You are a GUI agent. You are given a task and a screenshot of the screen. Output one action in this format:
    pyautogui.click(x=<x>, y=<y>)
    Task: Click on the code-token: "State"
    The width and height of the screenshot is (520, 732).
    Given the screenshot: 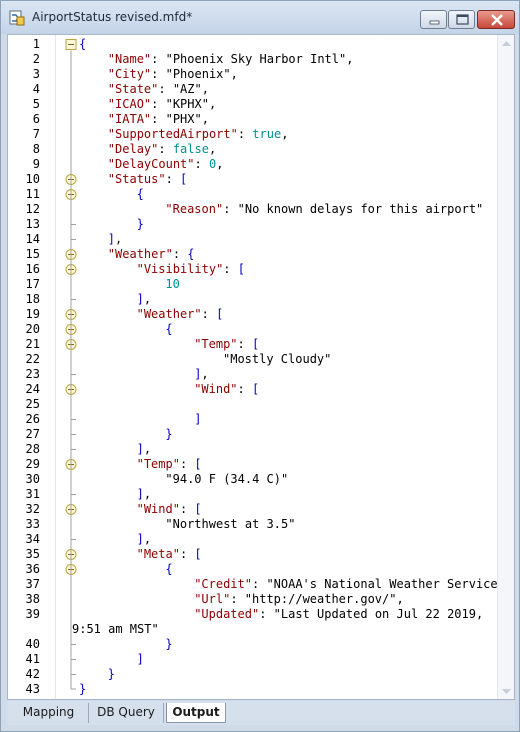 What is the action you would take?
    pyautogui.click(x=133, y=89)
    